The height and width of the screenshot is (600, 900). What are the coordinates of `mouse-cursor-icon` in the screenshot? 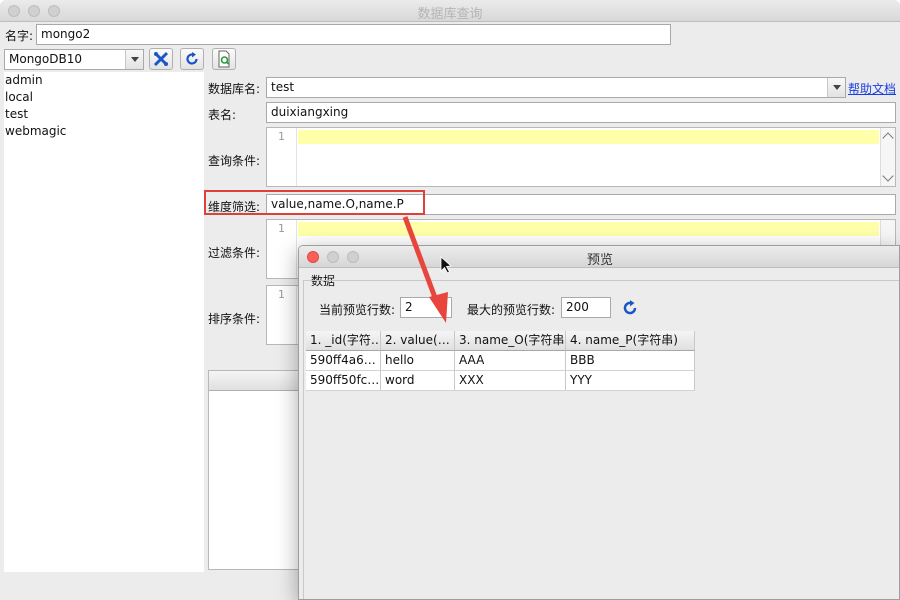 It's located at (446, 265).